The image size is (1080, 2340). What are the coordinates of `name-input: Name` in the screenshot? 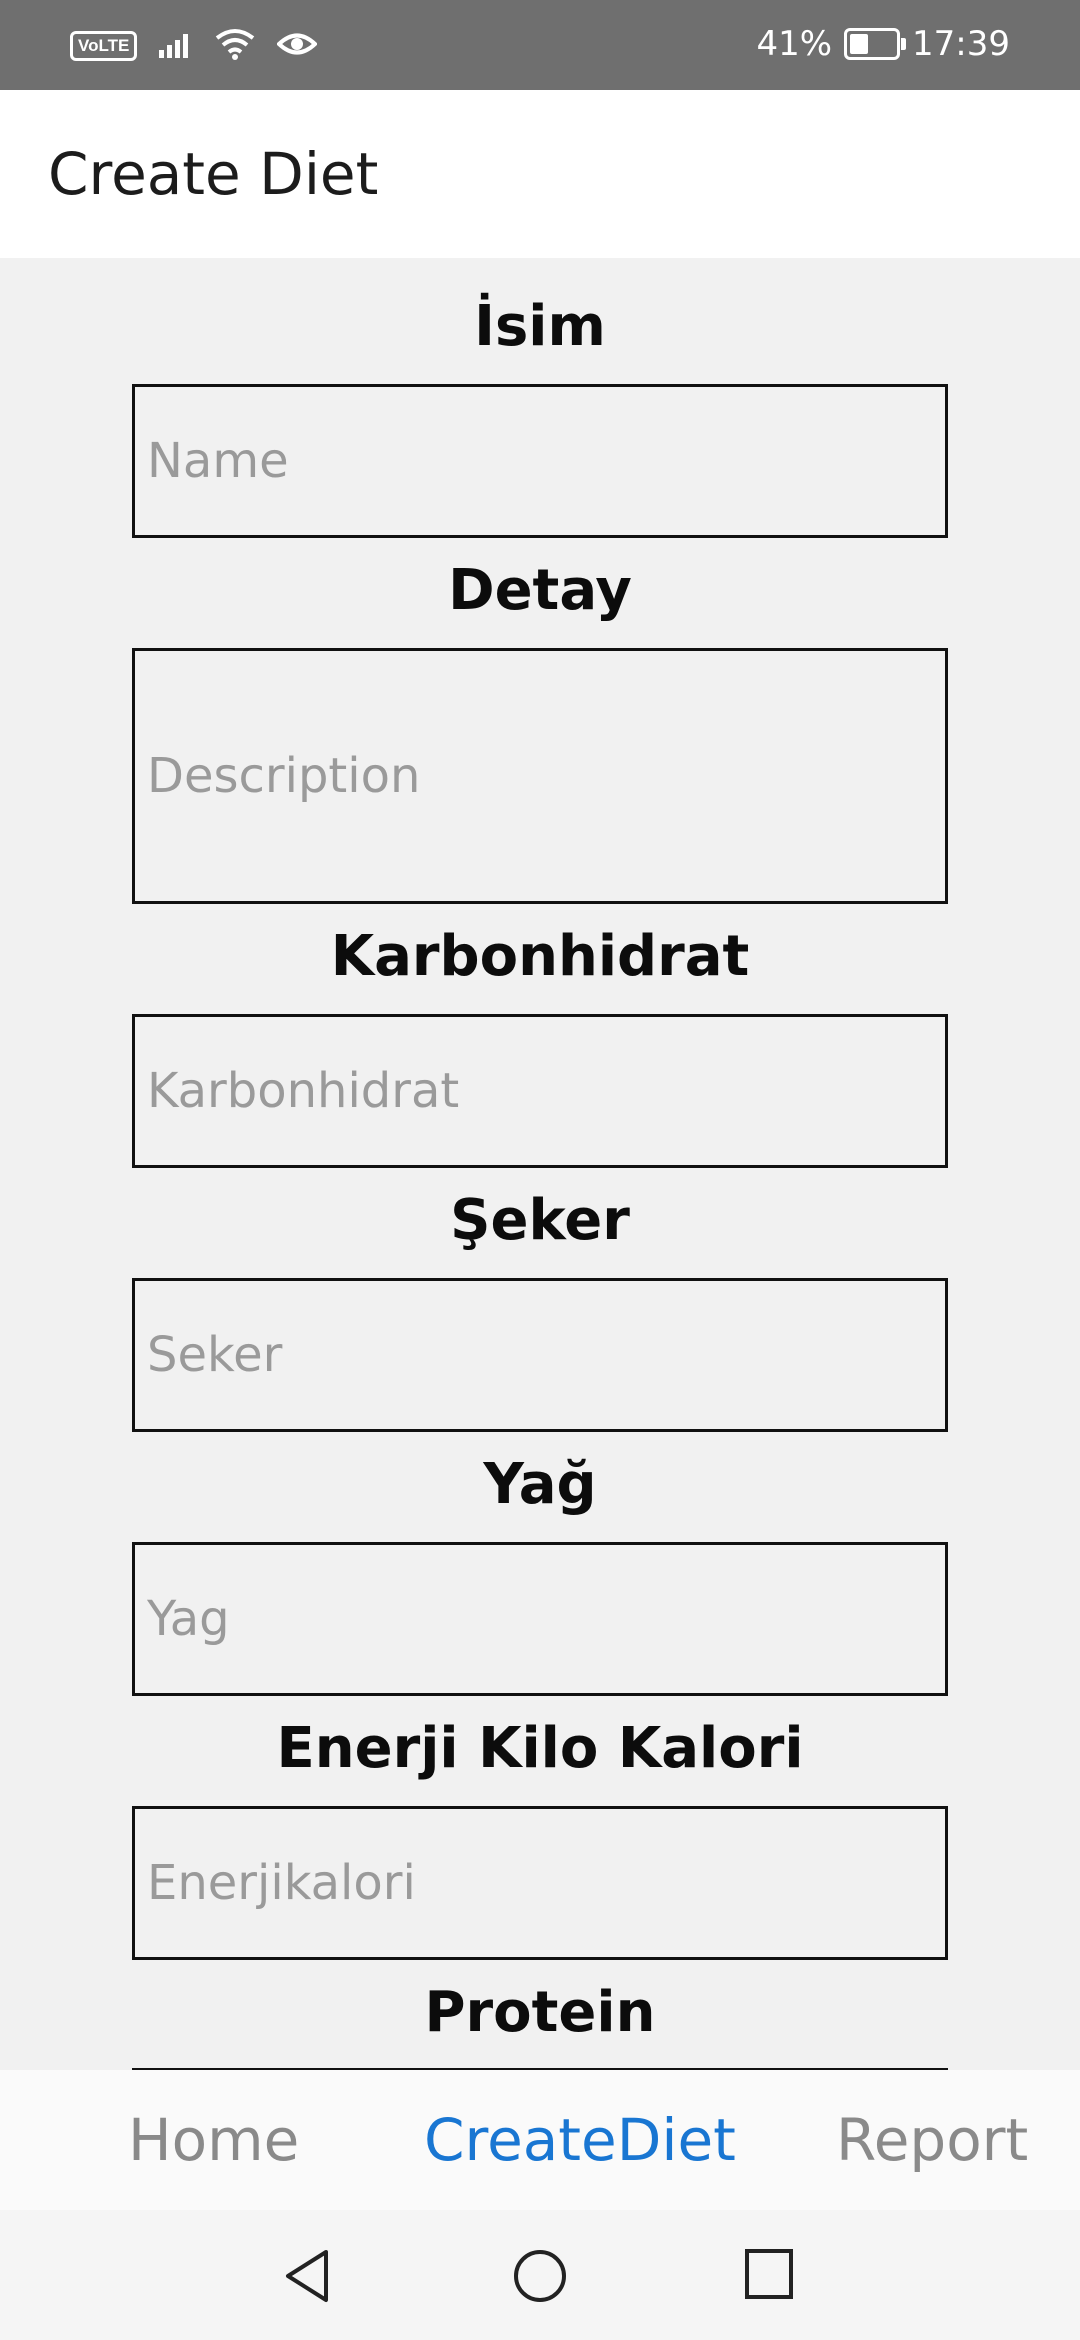 It's located at (540, 461).